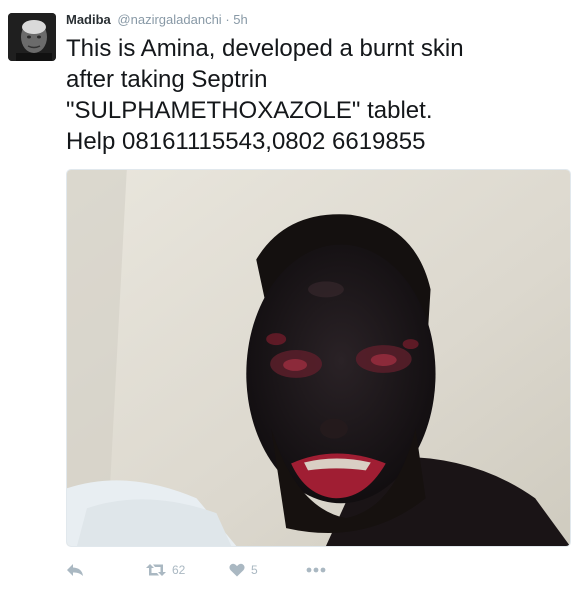 The image size is (581, 589). Describe the element at coordinates (265, 48) in the screenshot. I see `tweet-text-line: This is Amina, developed a burnt skin` at that location.